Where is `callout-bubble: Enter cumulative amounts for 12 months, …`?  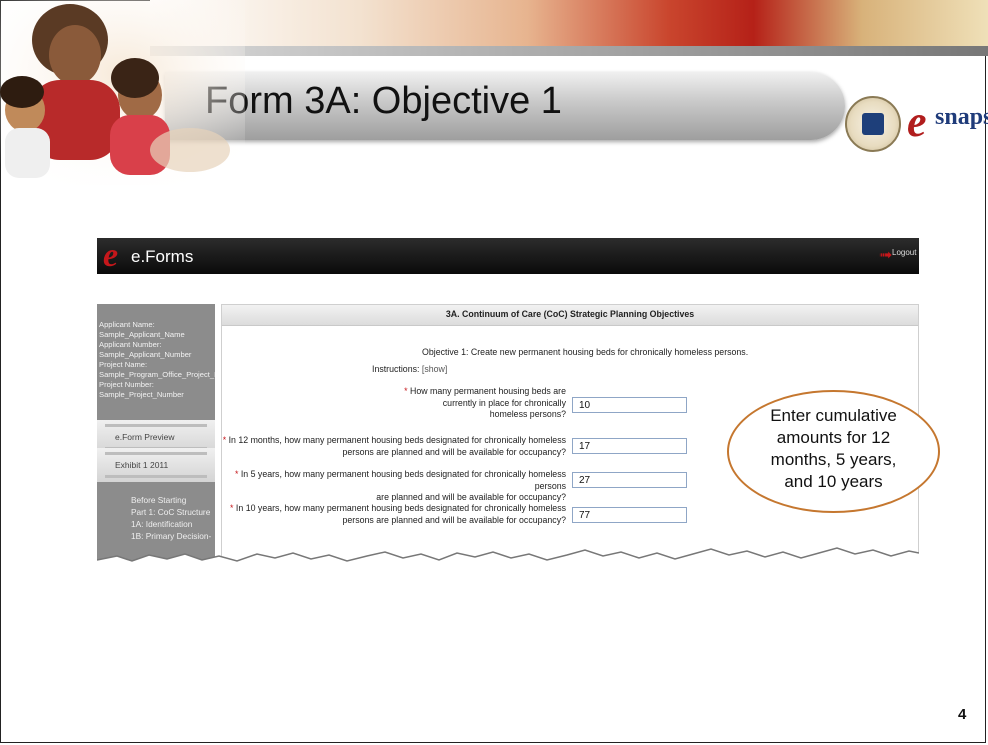
callout-bubble: Enter cumulative amounts for 12 months, … is located at coordinates (833, 451).